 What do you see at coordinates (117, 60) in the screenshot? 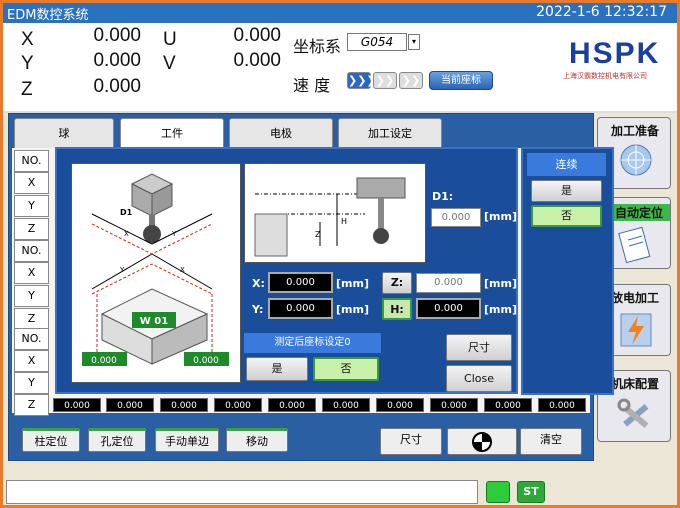
I see `axis-y-value: 0.000` at bounding box center [117, 60].